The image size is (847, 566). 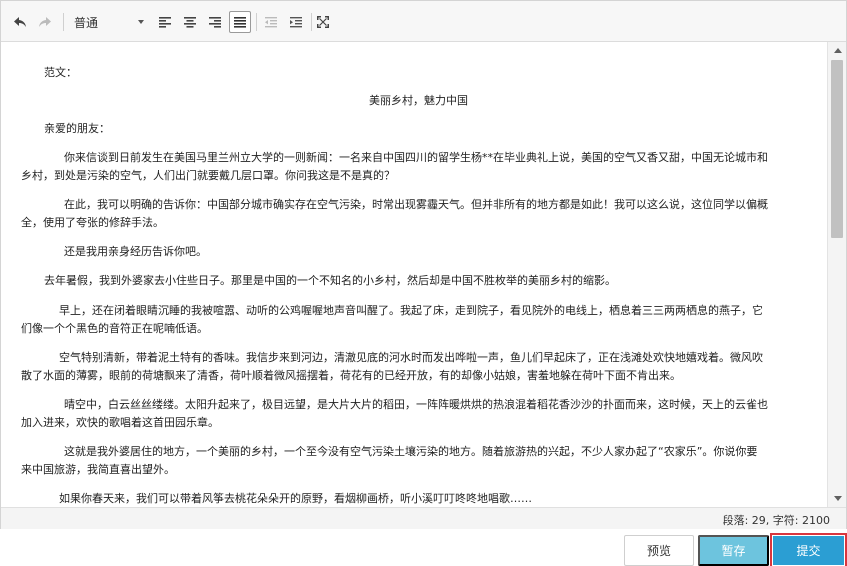 I want to click on paragraph-line: 全，使用了夸张的修辞手法。, so click(x=92, y=222).